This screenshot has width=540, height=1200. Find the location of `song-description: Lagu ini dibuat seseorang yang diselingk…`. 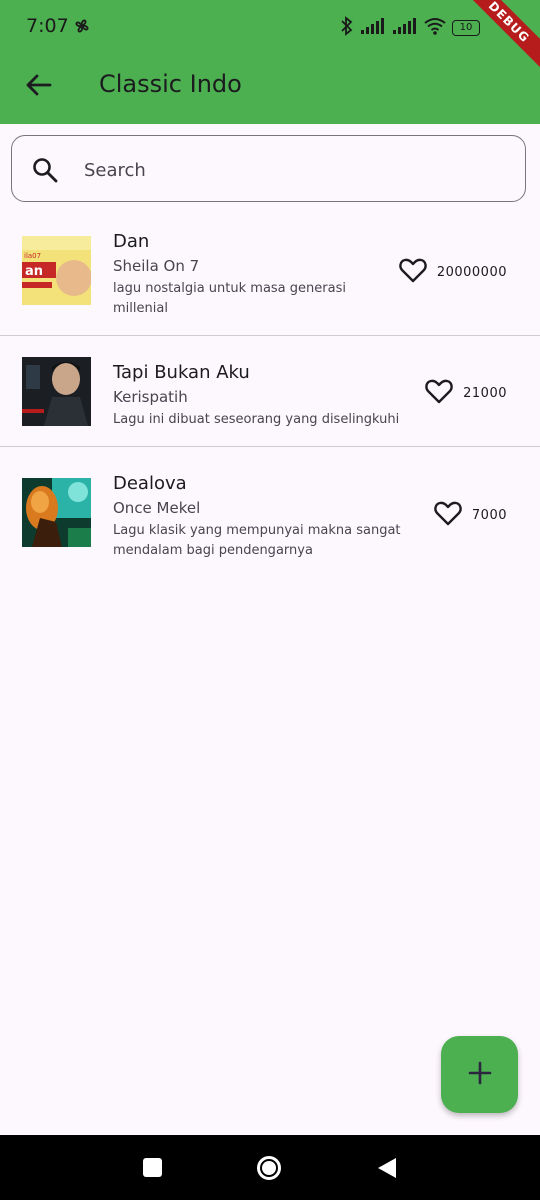

song-description: Lagu ini dibuat seseorang yang diselingk… is located at coordinates (256, 419).